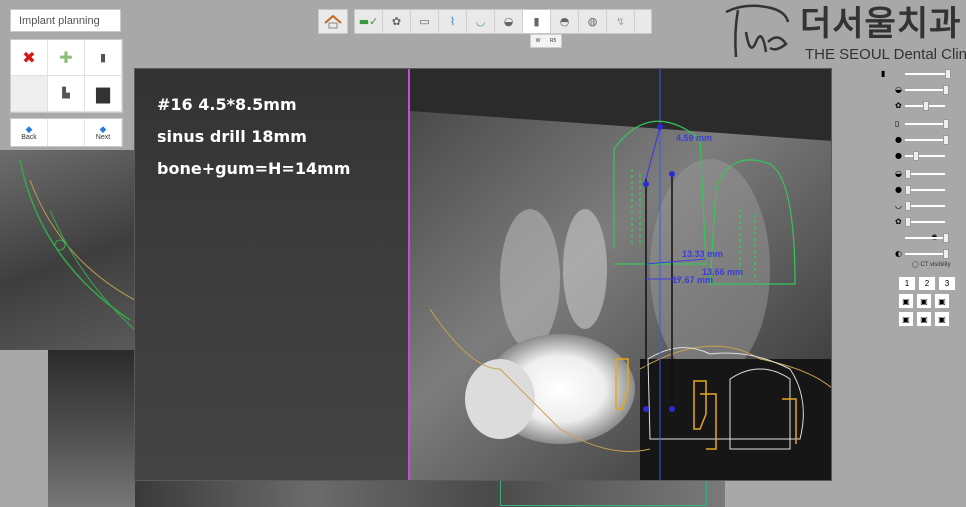 The image size is (966, 507). I want to click on background-scan-view, so click(67, 250).